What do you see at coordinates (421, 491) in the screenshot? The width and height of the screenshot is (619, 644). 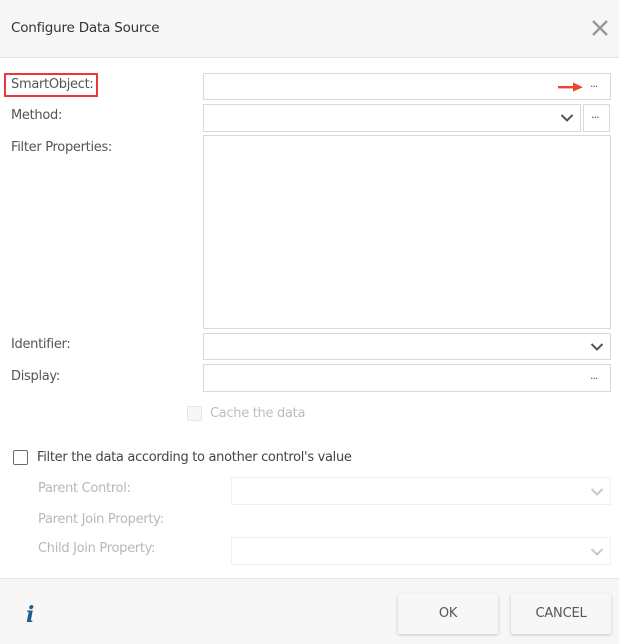 I see `parent-control-select` at bounding box center [421, 491].